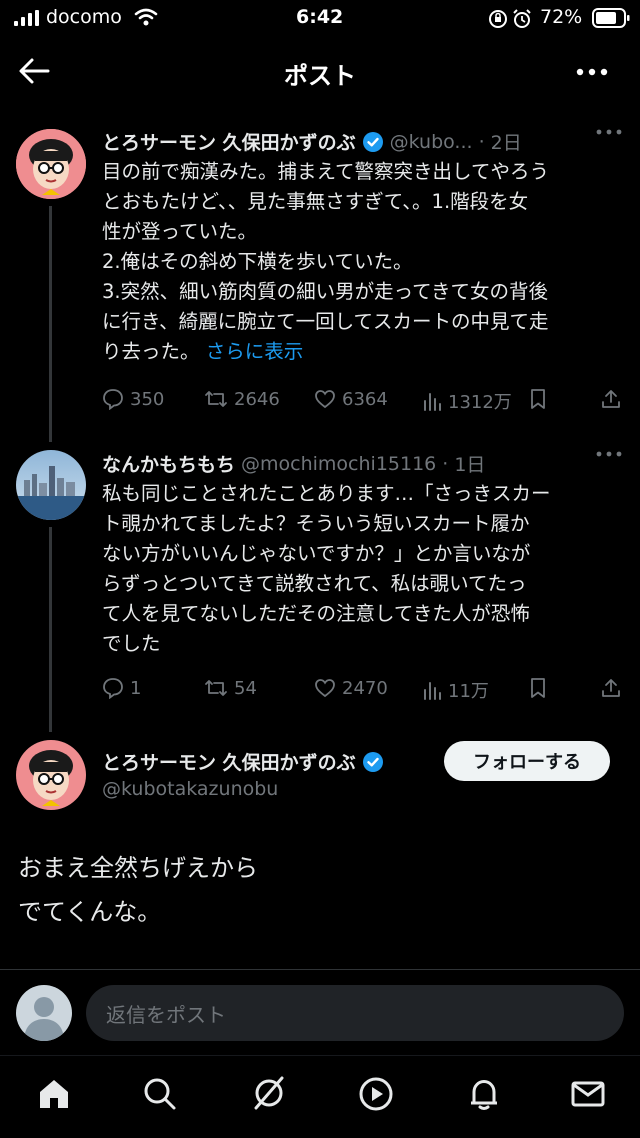 The height and width of the screenshot is (1138, 640). Describe the element at coordinates (147, 399) in the screenshot. I see `reply-count: 350` at that location.